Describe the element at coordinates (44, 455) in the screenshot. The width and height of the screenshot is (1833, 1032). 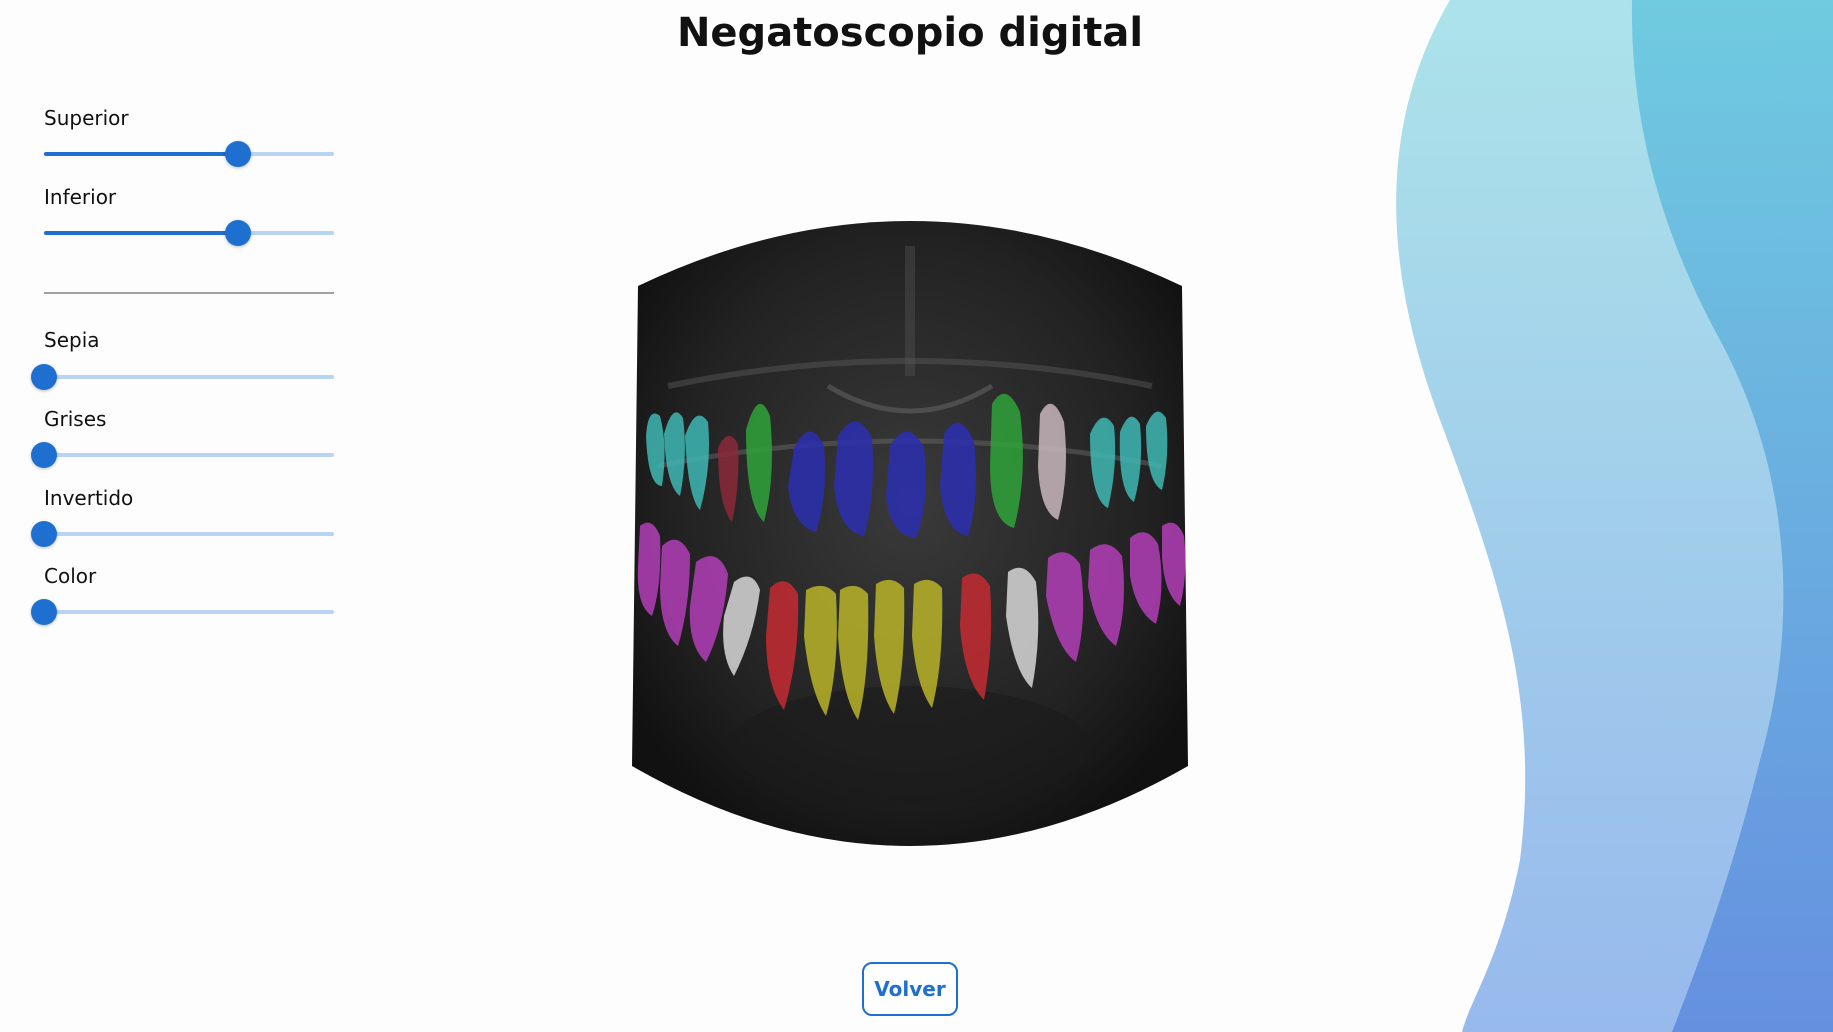
I see `grises-slider-thumb` at that location.